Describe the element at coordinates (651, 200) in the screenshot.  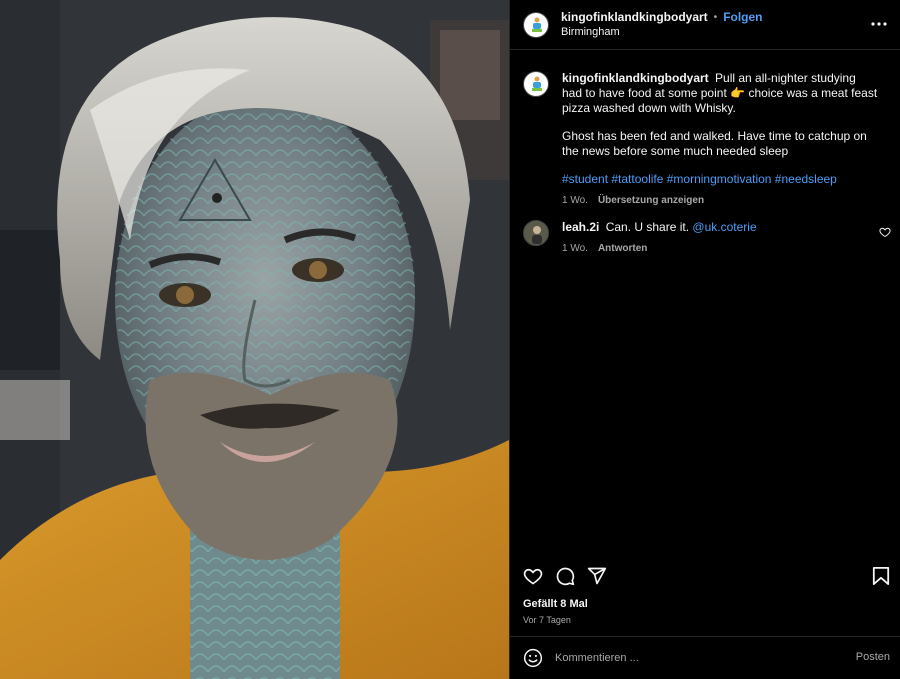
I see `translate-link: Übersetzung anzeigen` at that location.